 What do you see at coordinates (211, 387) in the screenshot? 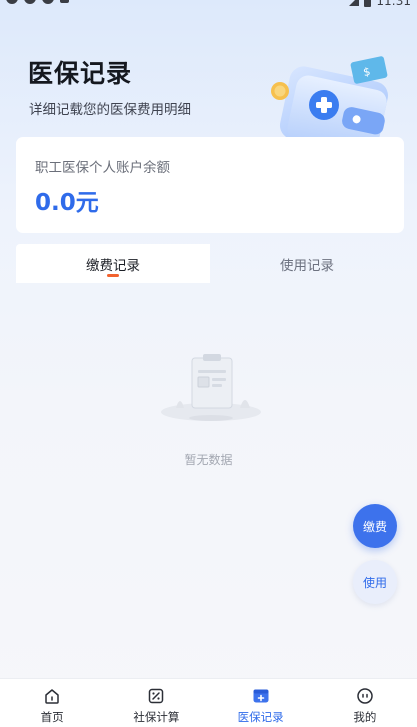
I see `empty-clipboard-icon` at bounding box center [211, 387].